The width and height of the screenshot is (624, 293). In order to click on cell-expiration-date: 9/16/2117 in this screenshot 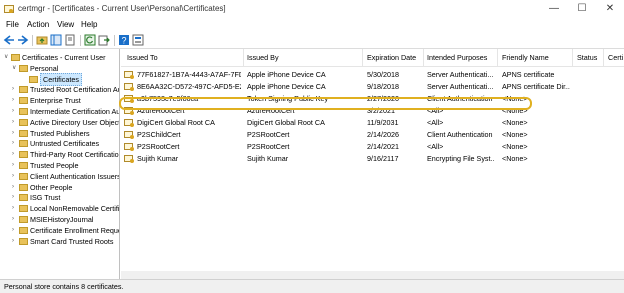, I will do `click(383, 158)`.